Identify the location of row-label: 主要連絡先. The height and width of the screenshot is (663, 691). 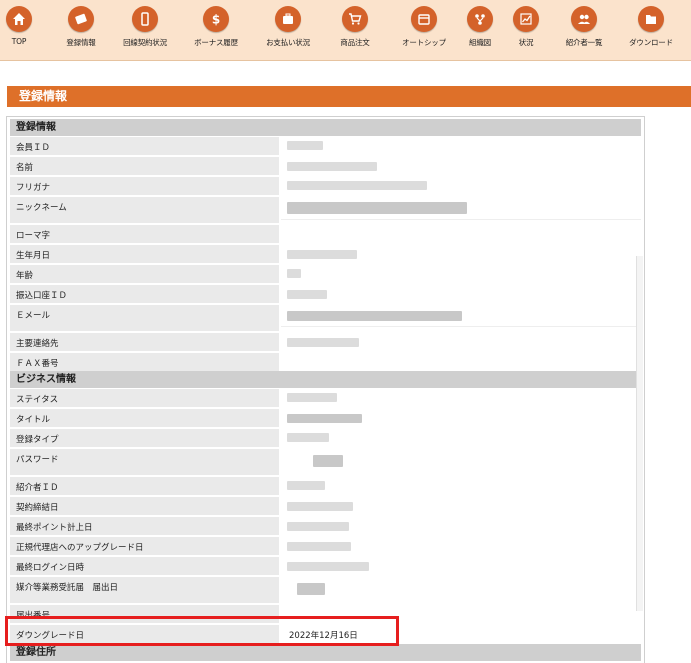
(144, 342).